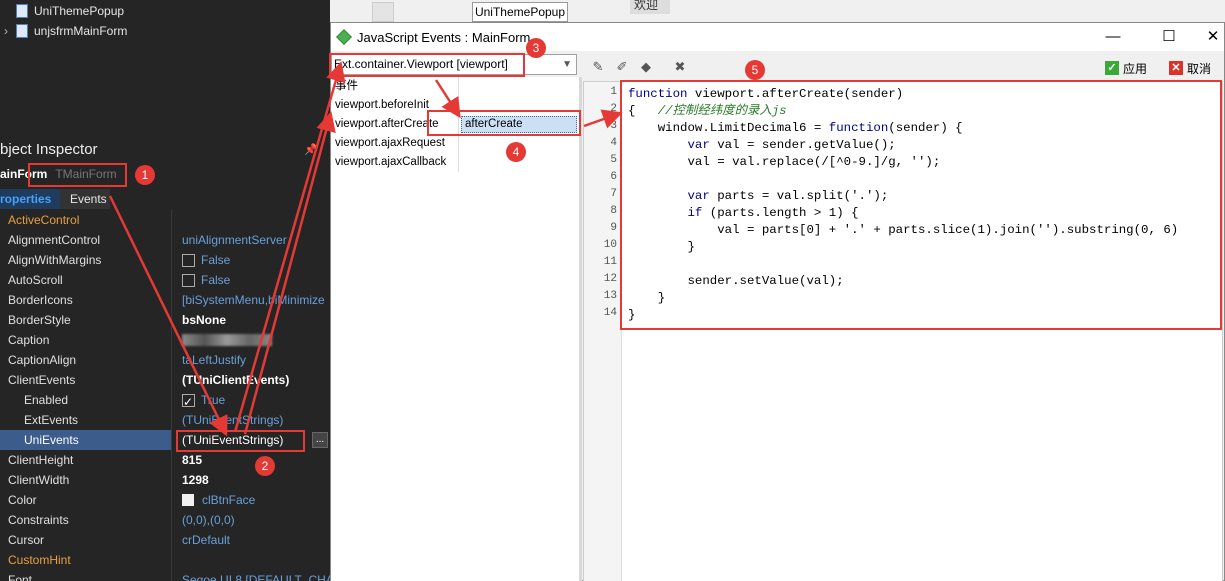  What do you see at coordinates (165, 520) in the screenshot?
I see `property-row: Constraints (0,0),(0,0)` at bounding box center [165, 520].